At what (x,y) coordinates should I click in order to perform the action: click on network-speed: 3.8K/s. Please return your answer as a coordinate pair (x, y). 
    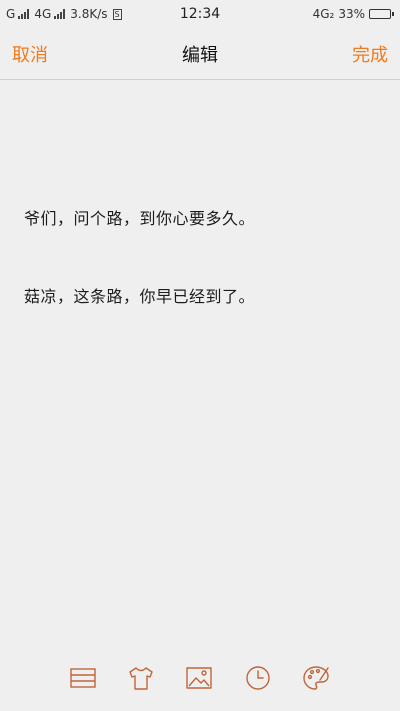
    Looking at the image, I should click on (89, 14).